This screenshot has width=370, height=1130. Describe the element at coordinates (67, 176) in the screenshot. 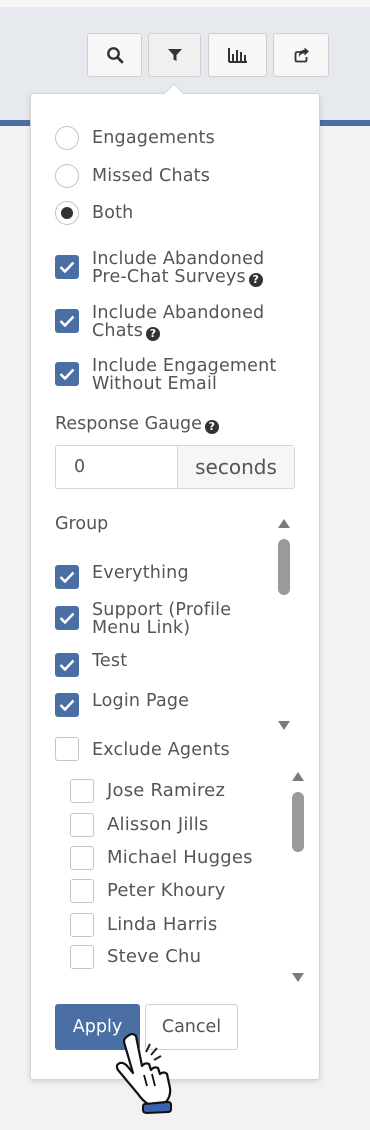

I see `radio-missed-chats-control` at that location.